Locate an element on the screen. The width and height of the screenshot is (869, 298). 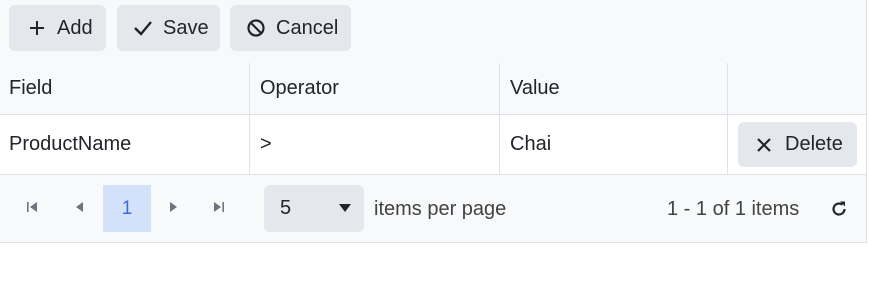
cell-operator: > is located at coordinates (375, 144).